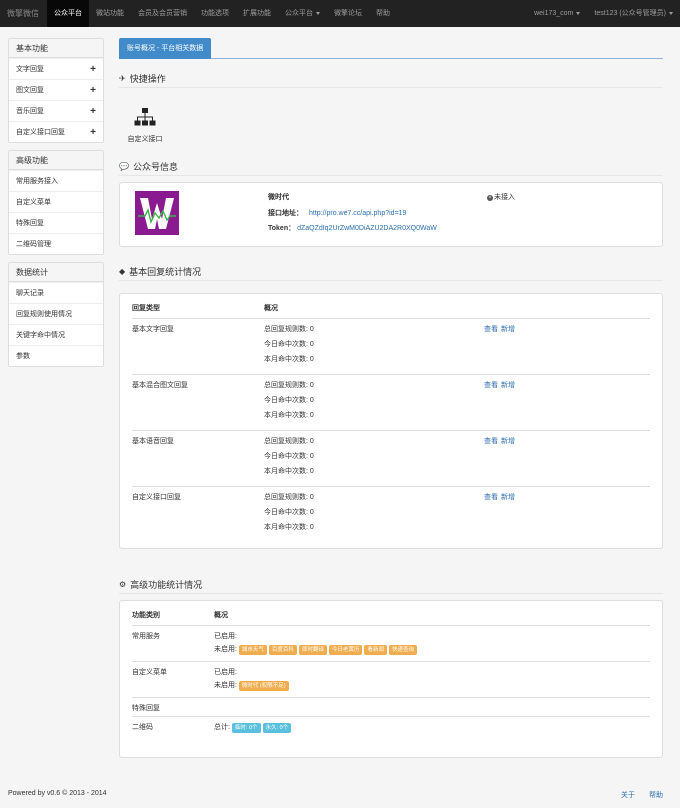 This screenshot has height=808, width=680. What do you see at coordinates (375, 650) in the screenshot?
I see `service-badge: 看新闻` at bounding box center [375, 650].